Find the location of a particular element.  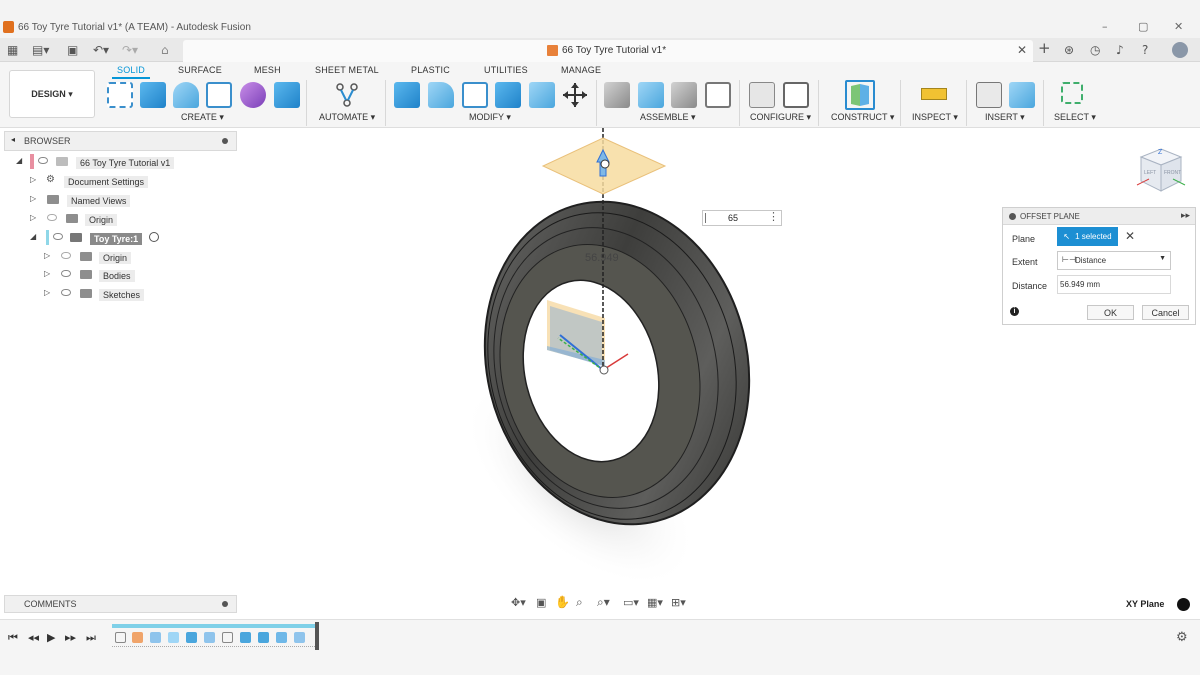

timeline-previous-icon: ◂◂ is located at coordinates (33, 637).